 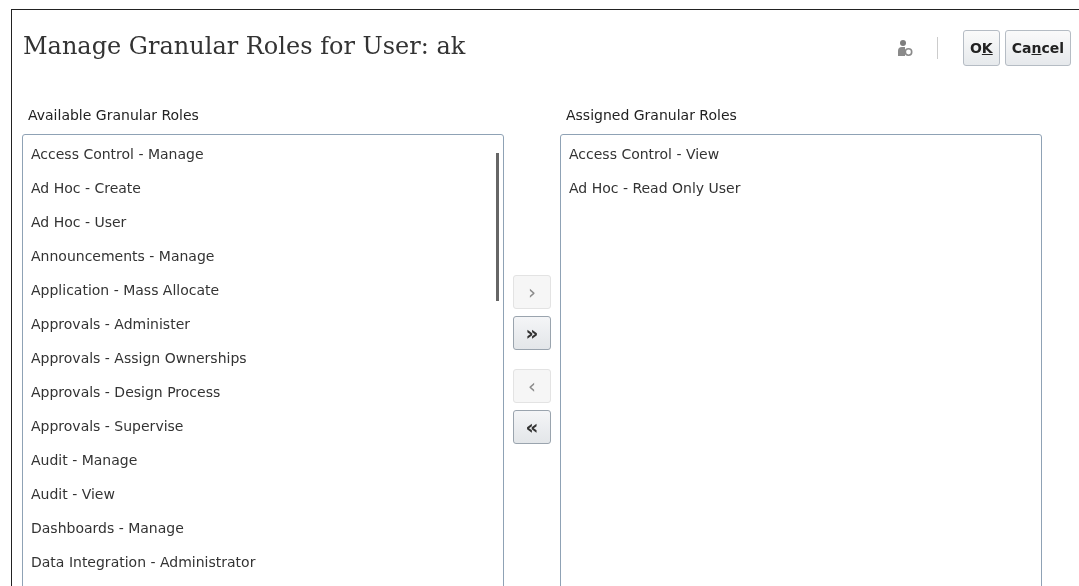 I want to click on list-label: Available Granular Roles, so click(x=114, y=115).